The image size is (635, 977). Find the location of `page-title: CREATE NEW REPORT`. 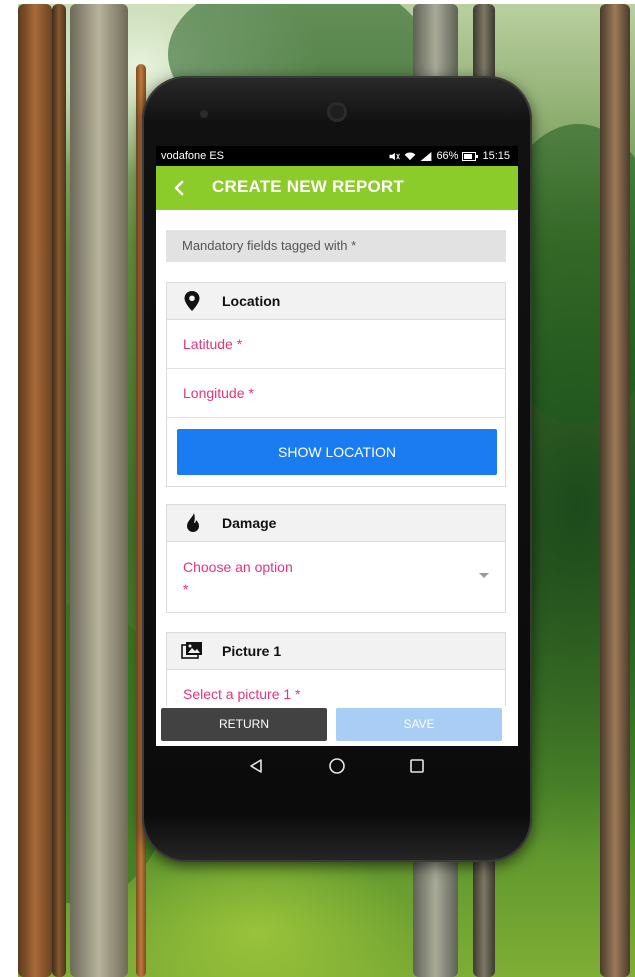

page-title: CREATE NEW REPORT is located at coordinates (308, 186).